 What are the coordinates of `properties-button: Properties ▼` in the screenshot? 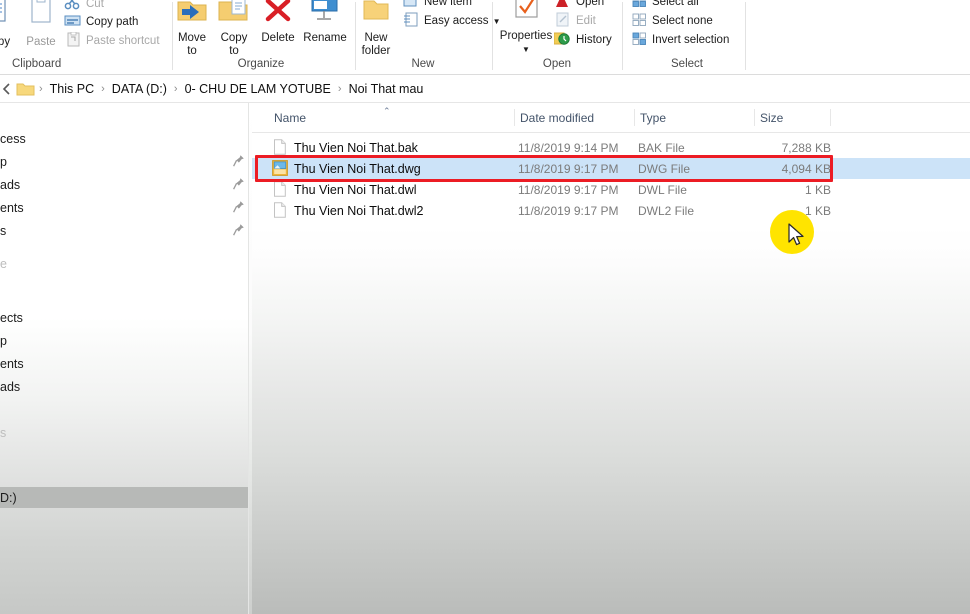 It's located at (526, 28).